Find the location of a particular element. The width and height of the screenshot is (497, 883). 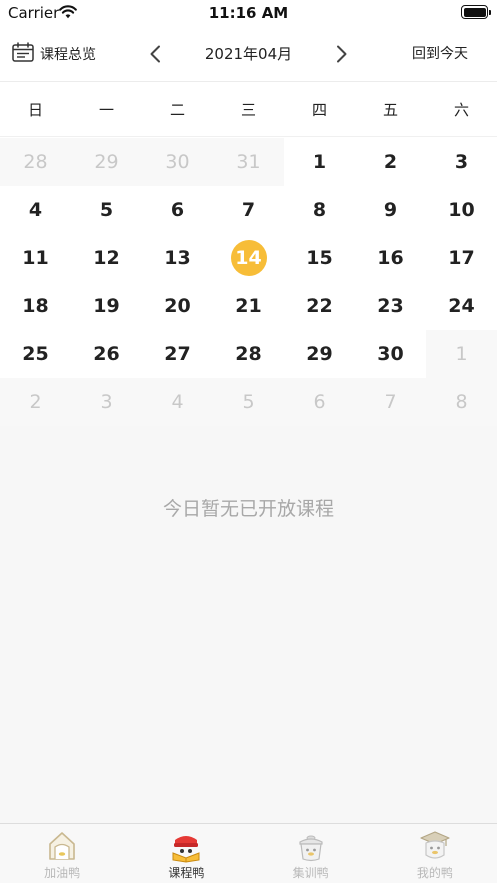

calendar-day: 13 is located at coordinates (177, 258).